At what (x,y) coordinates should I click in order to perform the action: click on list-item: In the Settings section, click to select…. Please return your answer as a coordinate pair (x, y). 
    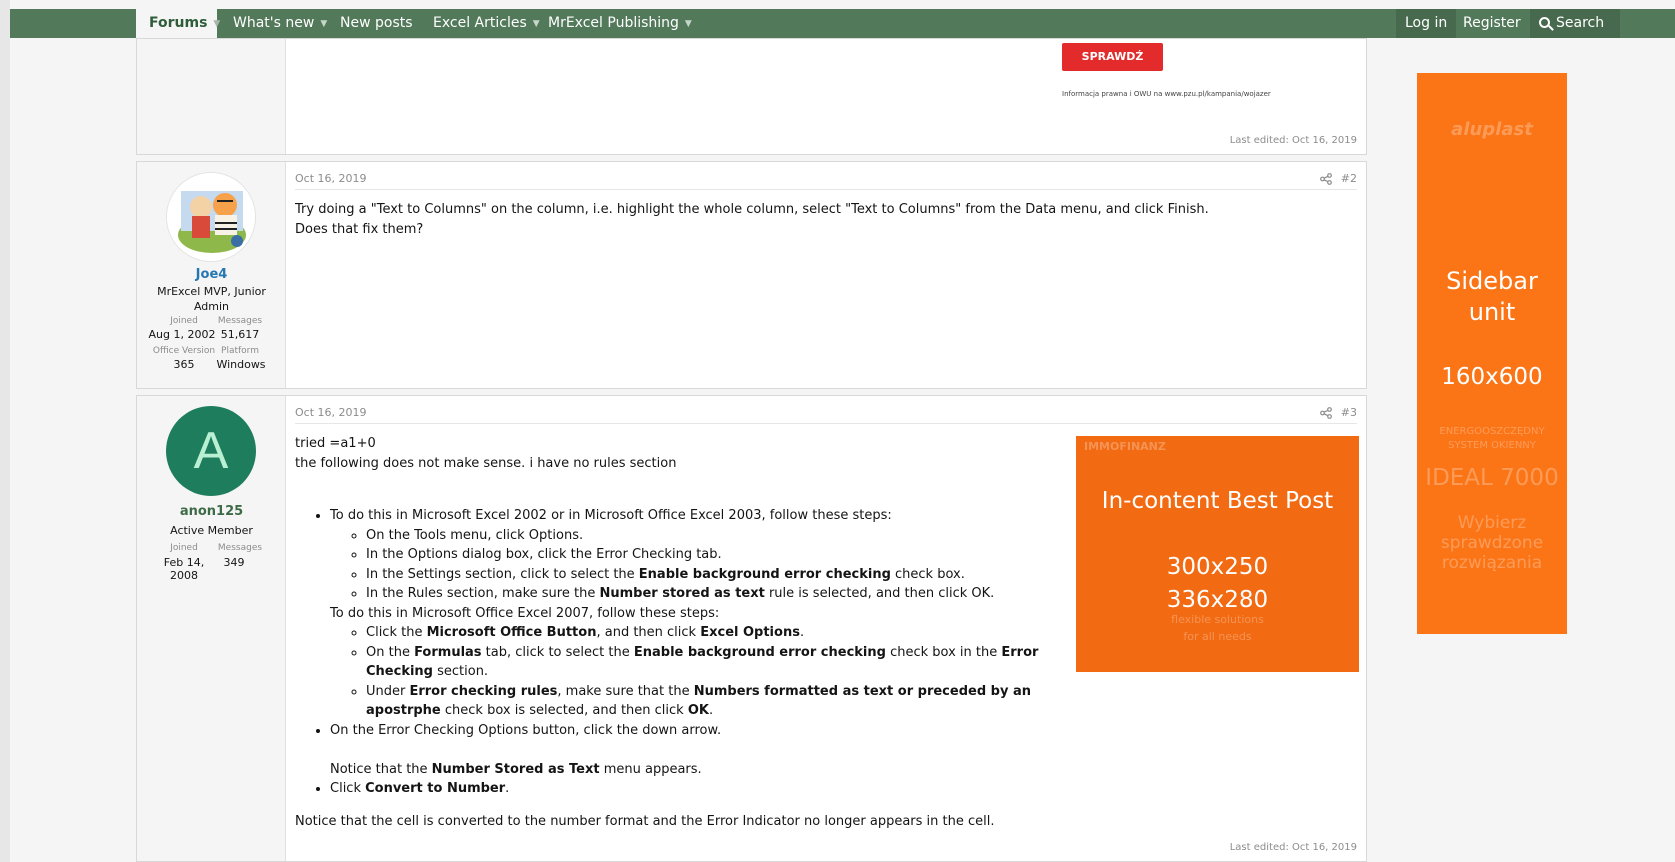
    Looking at the image, I should click on (720, 575).